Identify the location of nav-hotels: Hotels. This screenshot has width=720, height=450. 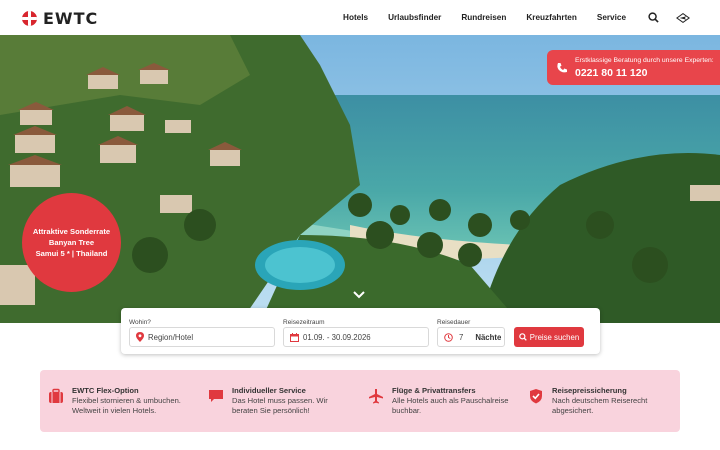
(355, 17).